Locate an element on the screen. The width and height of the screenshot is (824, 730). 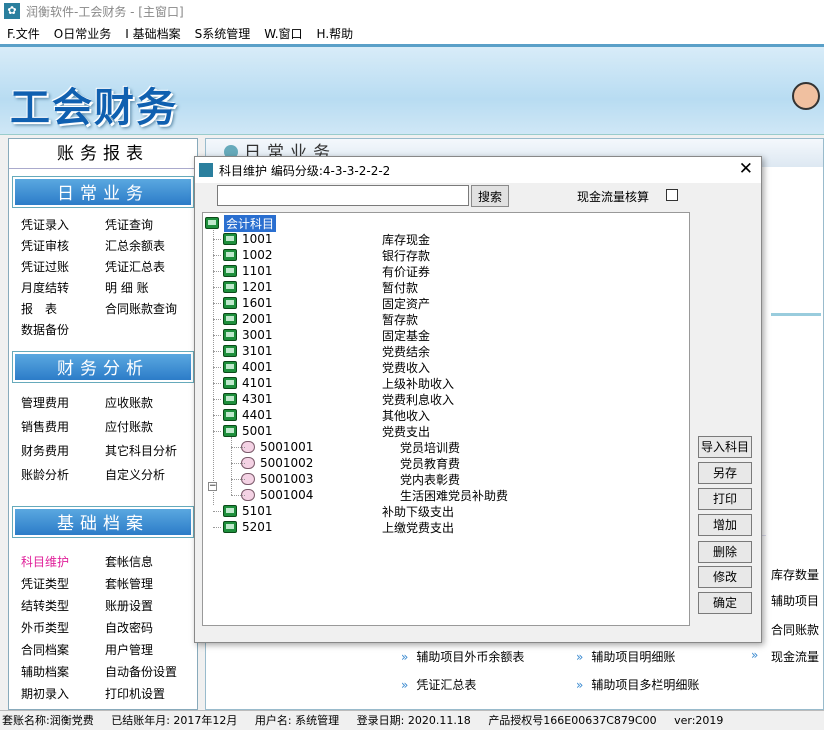
nav-item: 财务费用 is located at coordinates (63, 451).